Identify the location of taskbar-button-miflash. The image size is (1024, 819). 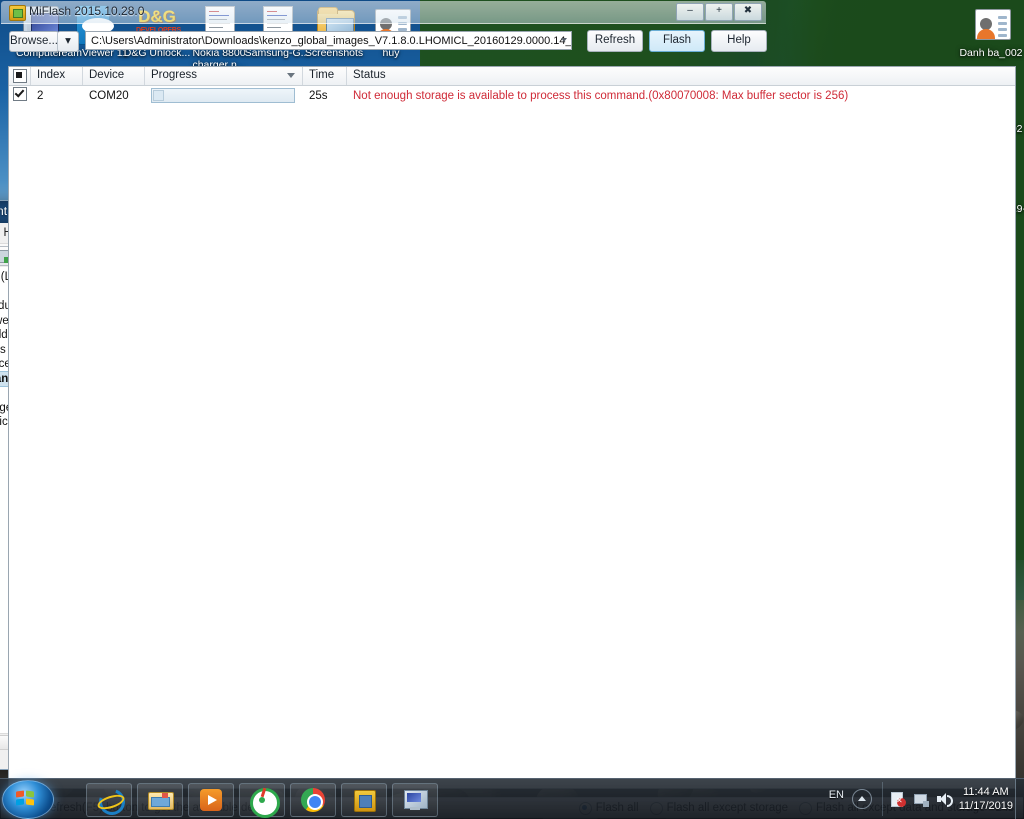
(364, 800).